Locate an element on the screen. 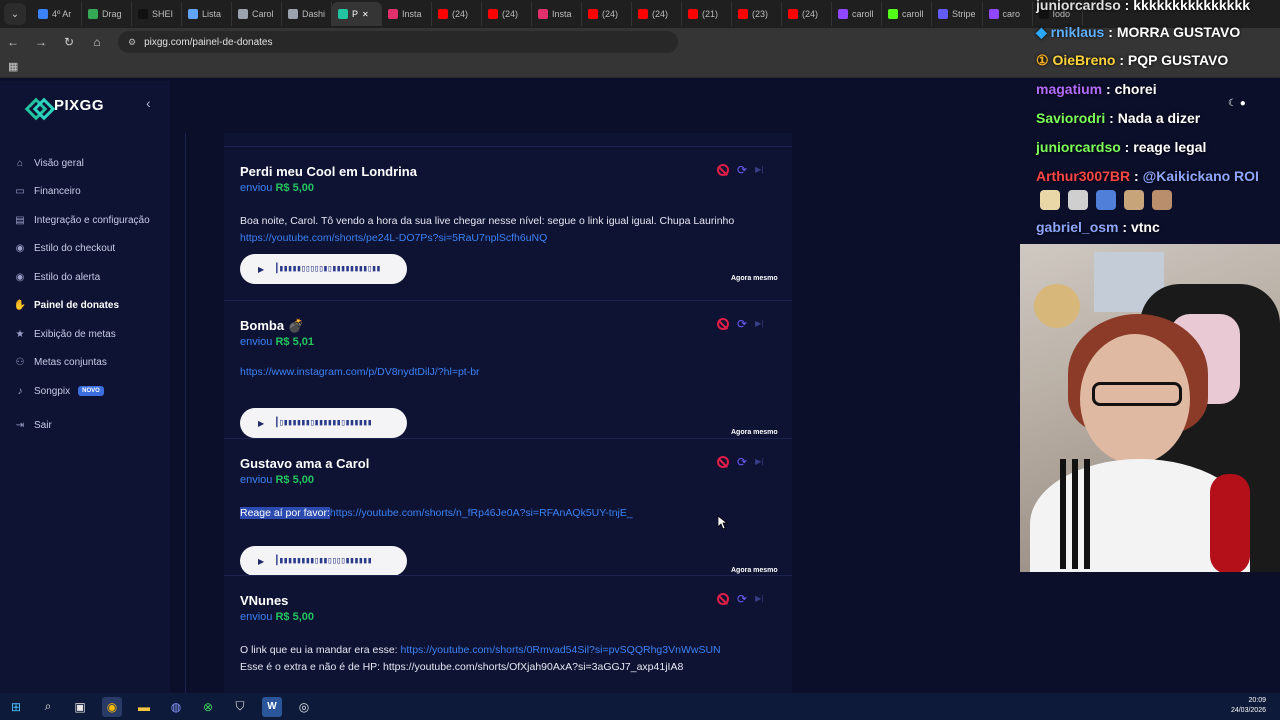  sidebar-item: ♪ Songpix NOVO is located at coordinates (89, 391).